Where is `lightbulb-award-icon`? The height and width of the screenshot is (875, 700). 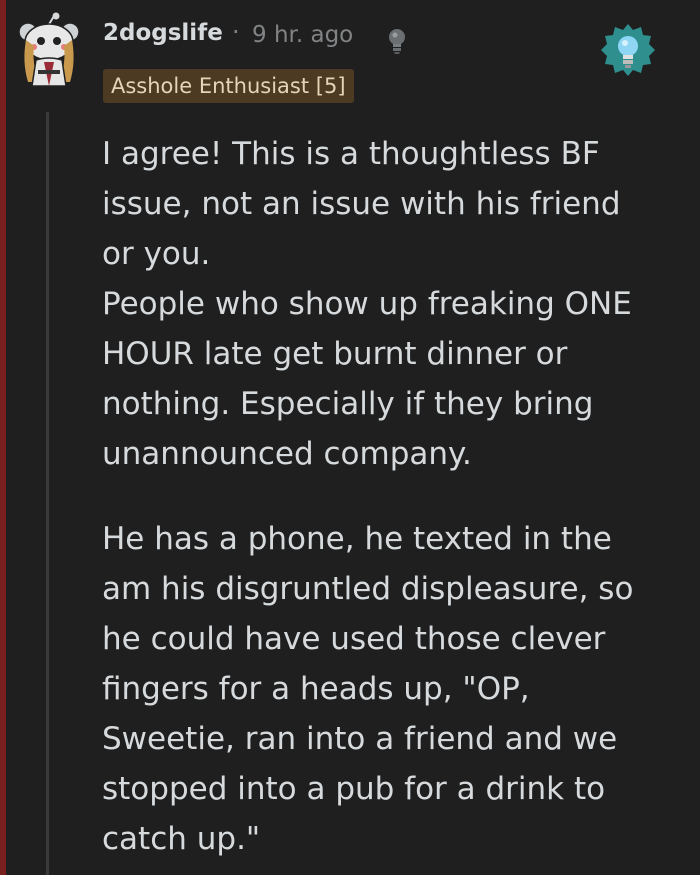 lightbulb-award-icon is located at coordinates (628, 50).